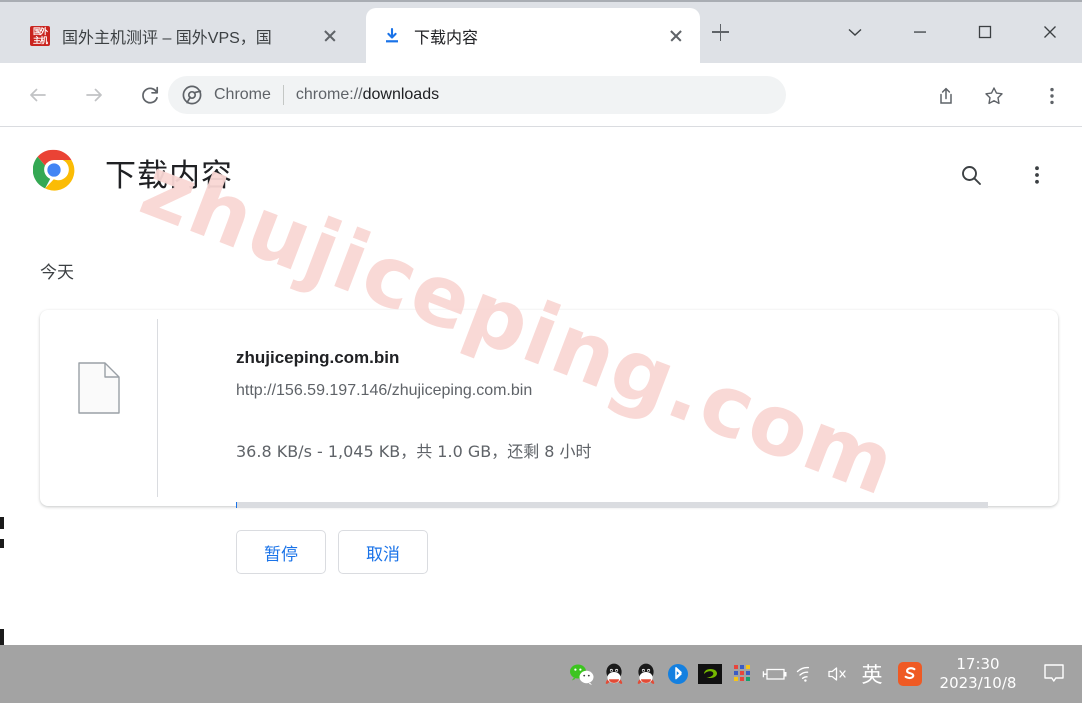  I want to click on app-grid-icon, so click(742, 674).